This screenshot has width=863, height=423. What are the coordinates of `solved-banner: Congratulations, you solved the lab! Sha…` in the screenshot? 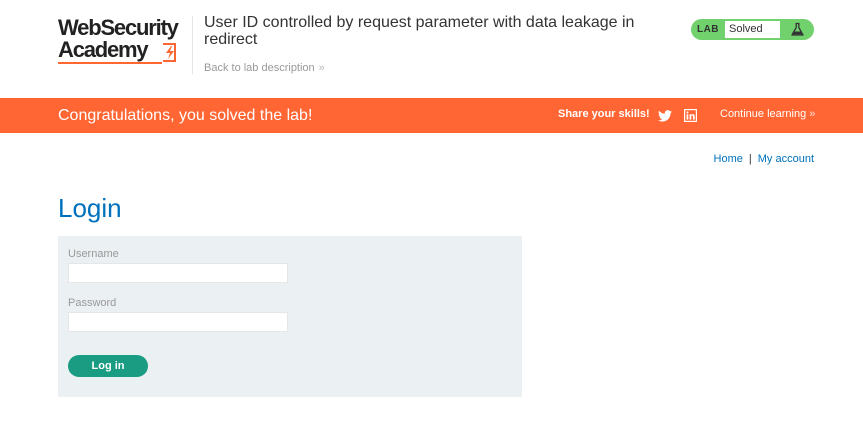 It's located at (431, 115).